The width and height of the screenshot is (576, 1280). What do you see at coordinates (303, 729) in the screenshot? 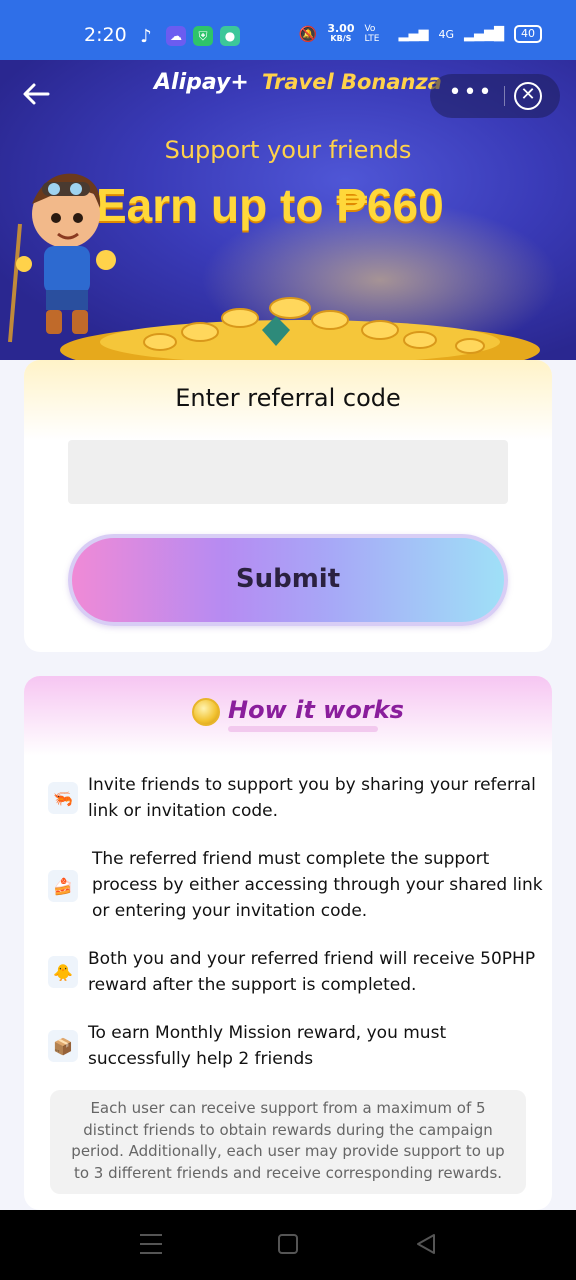
I see `title-underline` at bounding box center [303, 729].